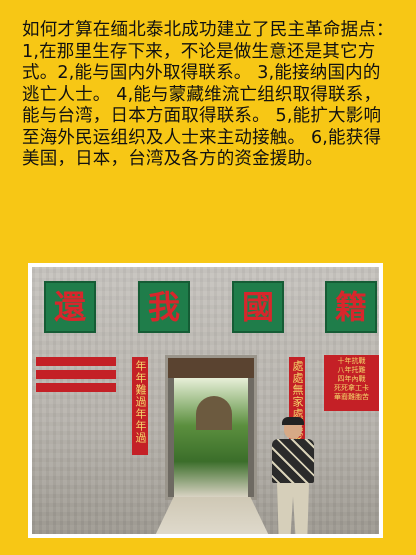  I want to click on sign-char-4: 籍, so click(350, 307).